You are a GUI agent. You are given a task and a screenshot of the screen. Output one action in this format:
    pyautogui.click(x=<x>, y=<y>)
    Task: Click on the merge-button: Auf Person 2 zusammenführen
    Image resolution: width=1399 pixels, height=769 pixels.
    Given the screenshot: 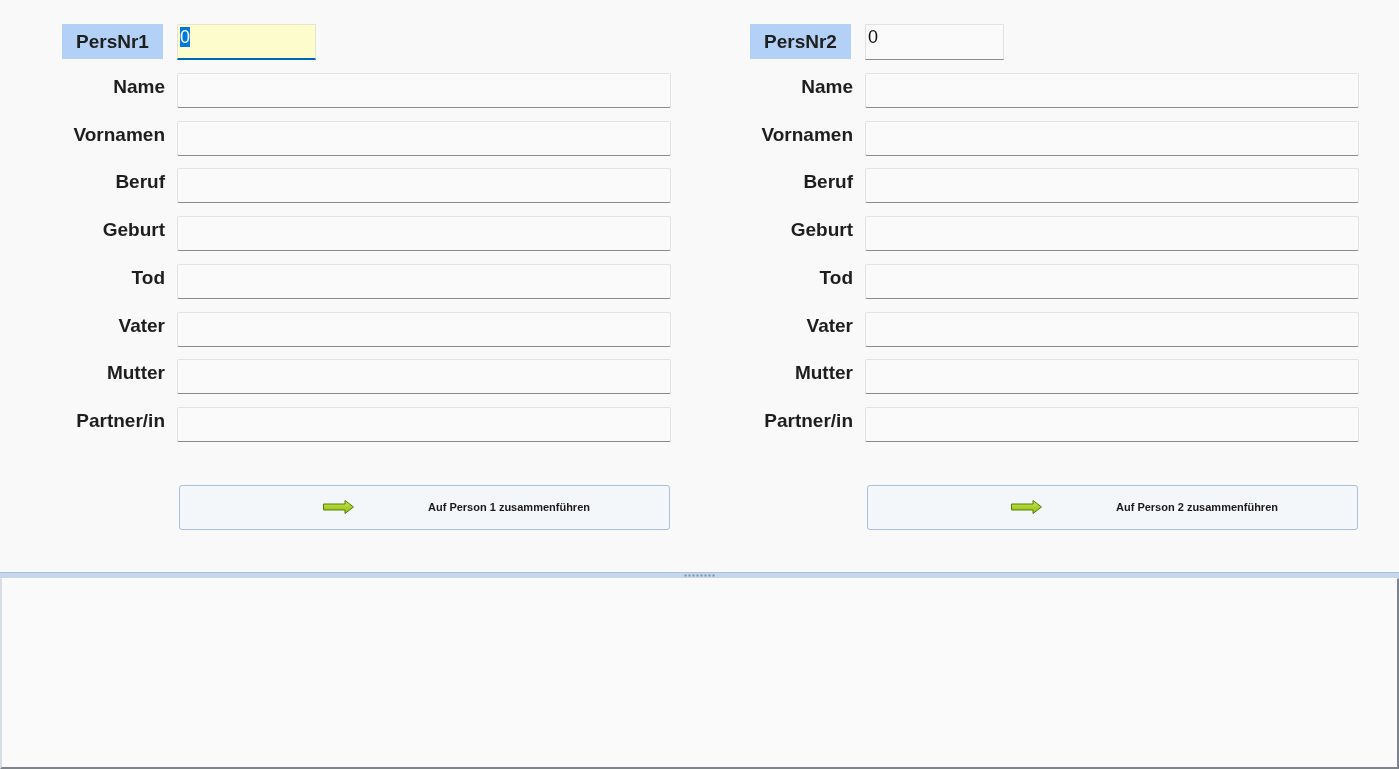 What is the action you would take?
    pyautogui.click(x=1112, y=507)
    